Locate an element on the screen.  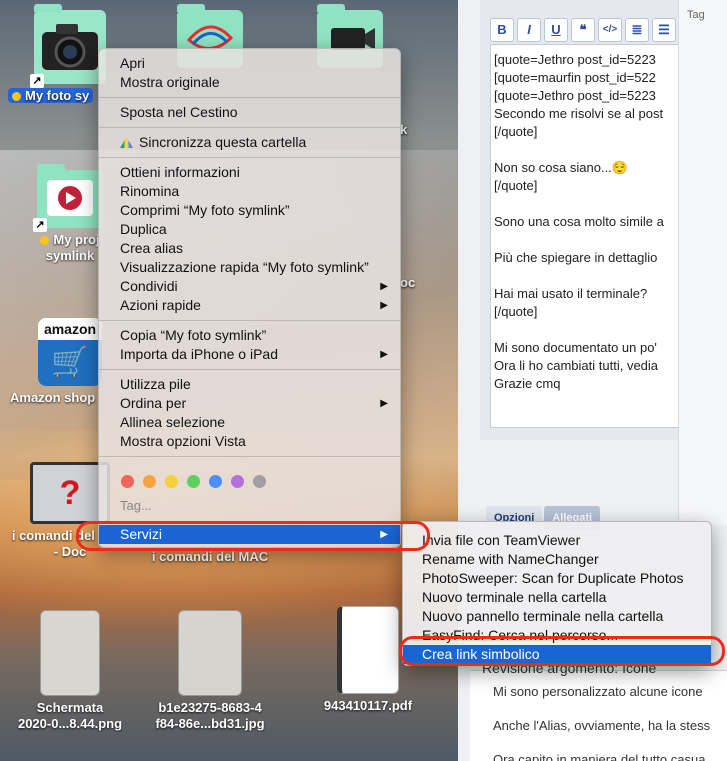
question-mark-icon: ? is located at coordinates (70, 493).